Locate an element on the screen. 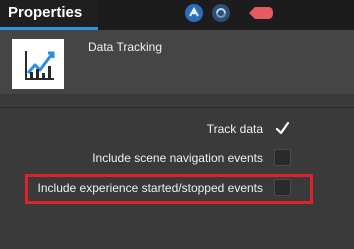  checkmark-icon is located at coordinates (282, 128).